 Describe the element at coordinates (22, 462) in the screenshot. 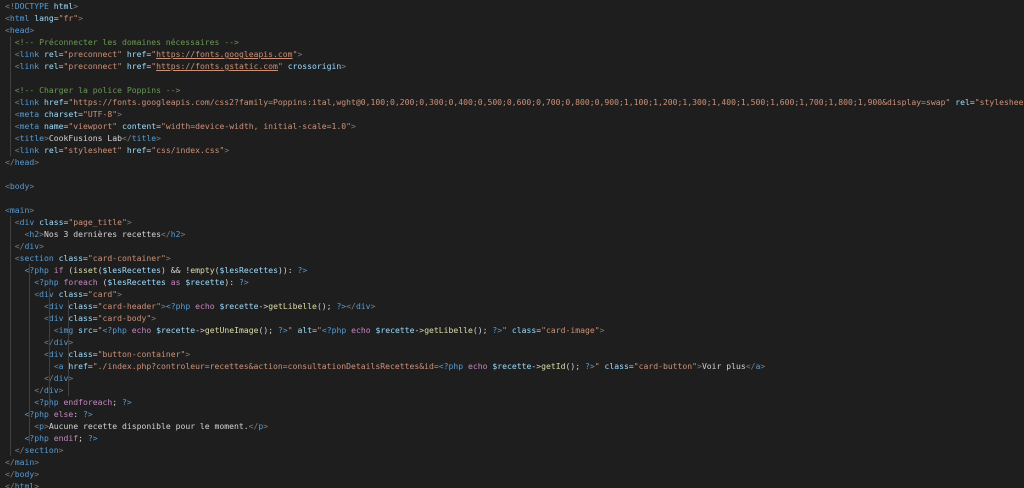

I see `code-line: </main>` at that location.